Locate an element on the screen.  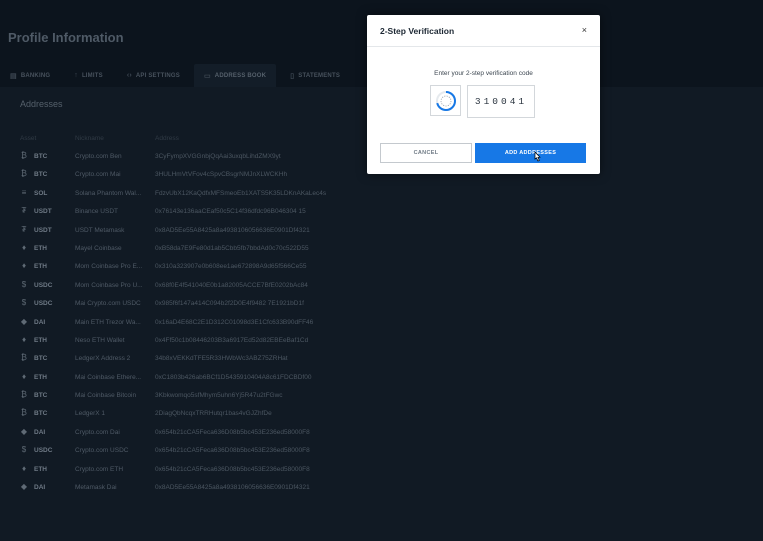
code-row is located at coordinates (482, 101).